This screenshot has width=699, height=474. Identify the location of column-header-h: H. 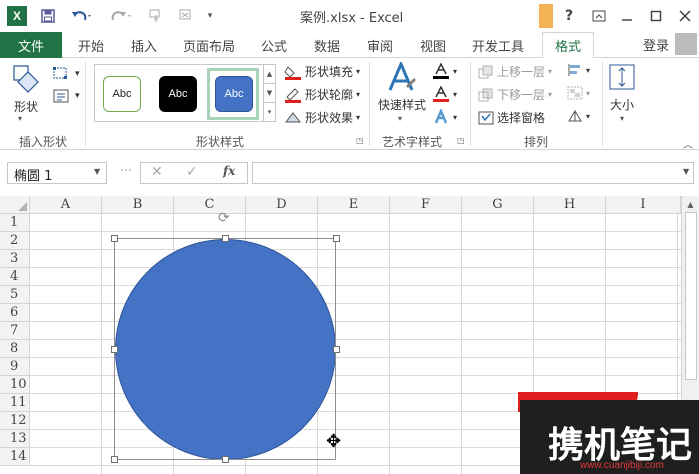
(570, 205).